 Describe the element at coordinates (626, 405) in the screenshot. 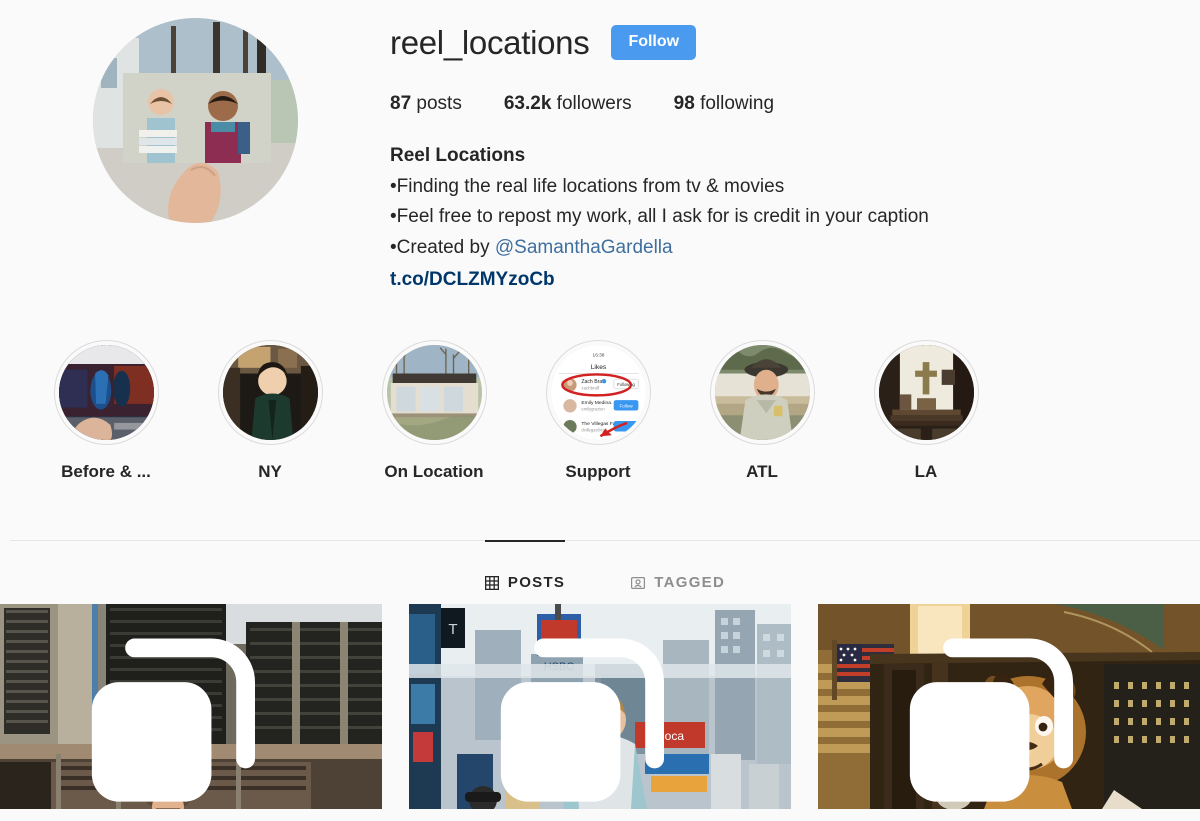

I see `svg-text: Follow` at that location.